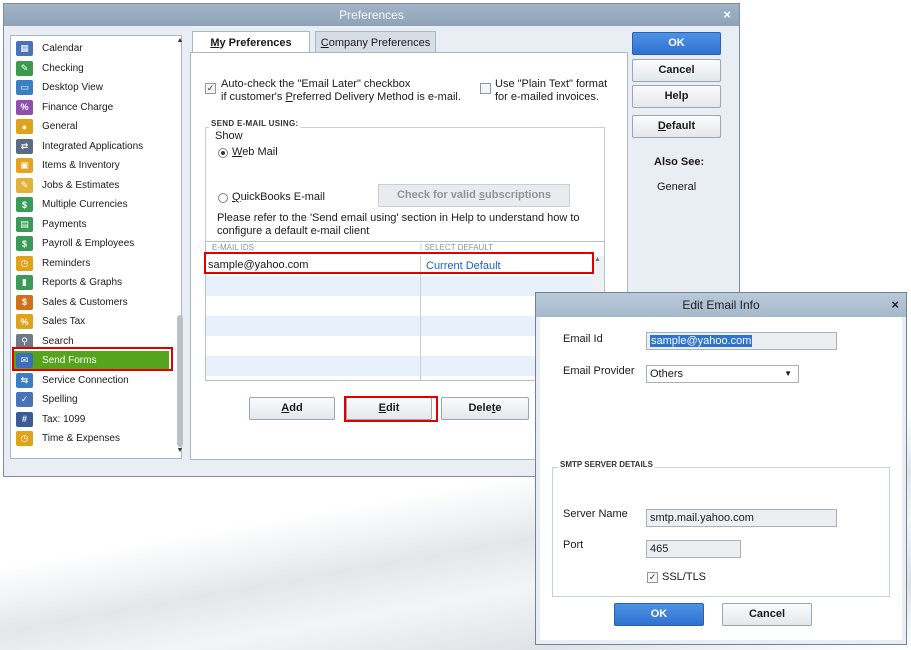  What do you see at coordinates (498, 408) in the screenshot?
I see `delete-b: e` at bounding box center [498, 408].